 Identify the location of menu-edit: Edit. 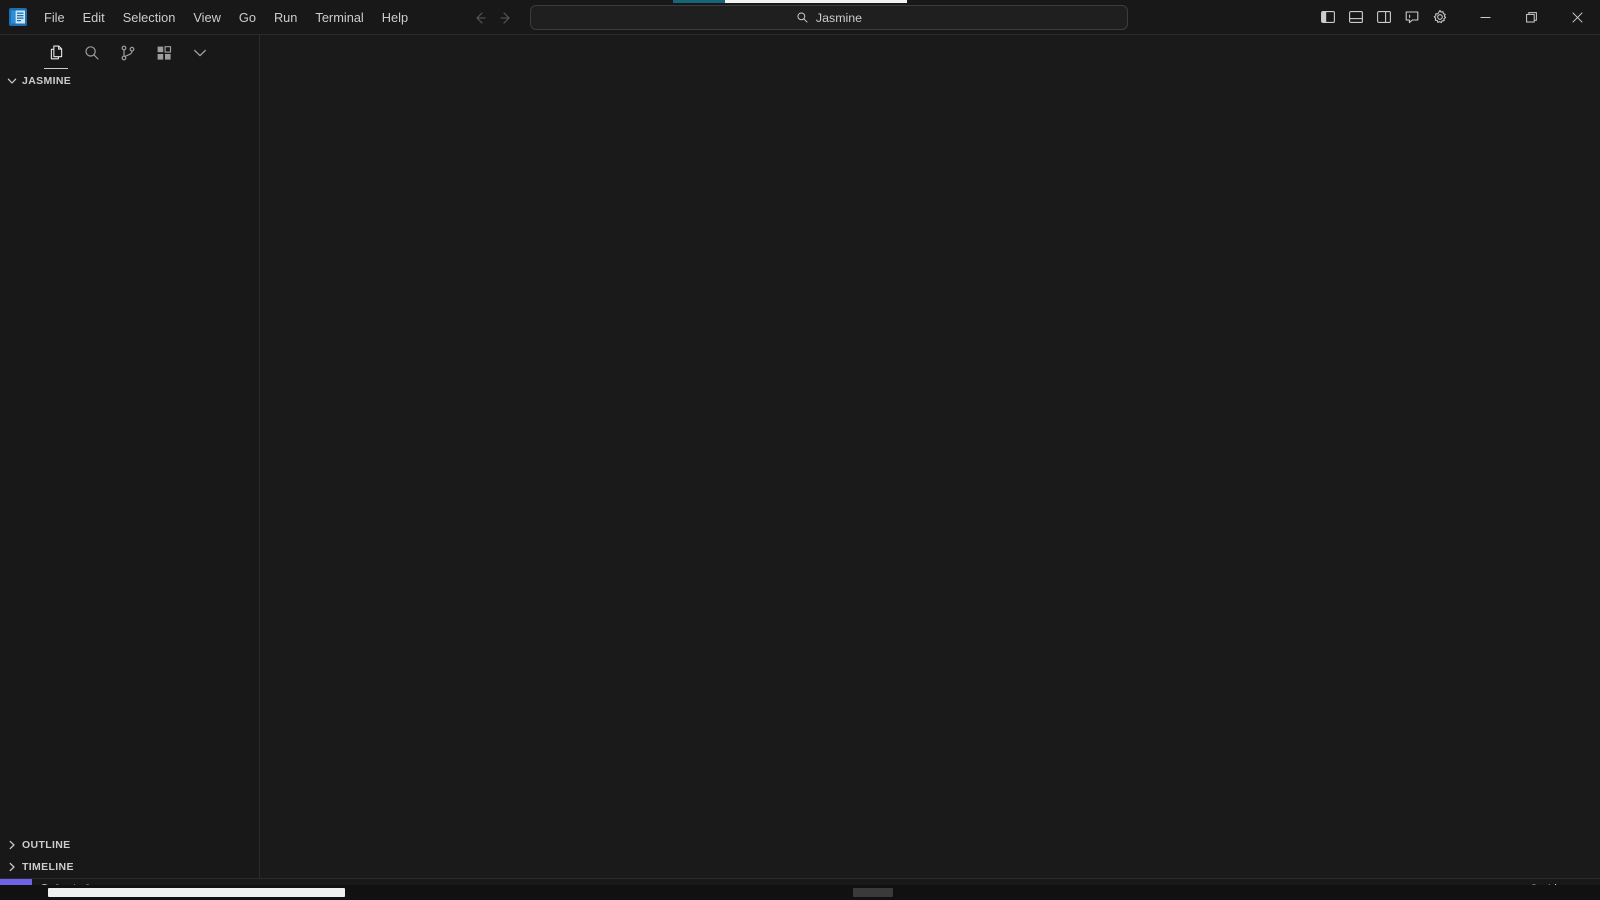
(94, 17).